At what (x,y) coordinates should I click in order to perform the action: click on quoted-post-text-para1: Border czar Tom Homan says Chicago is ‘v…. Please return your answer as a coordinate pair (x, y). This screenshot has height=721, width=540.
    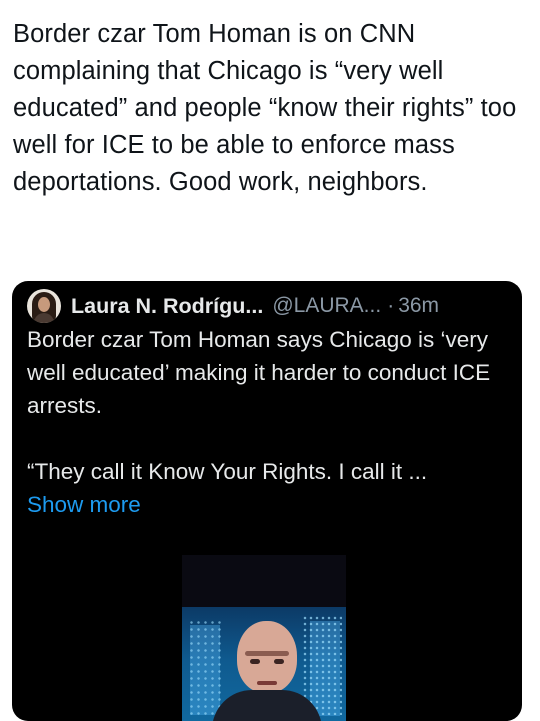
    Looking at the image, I should click on (259, 372).